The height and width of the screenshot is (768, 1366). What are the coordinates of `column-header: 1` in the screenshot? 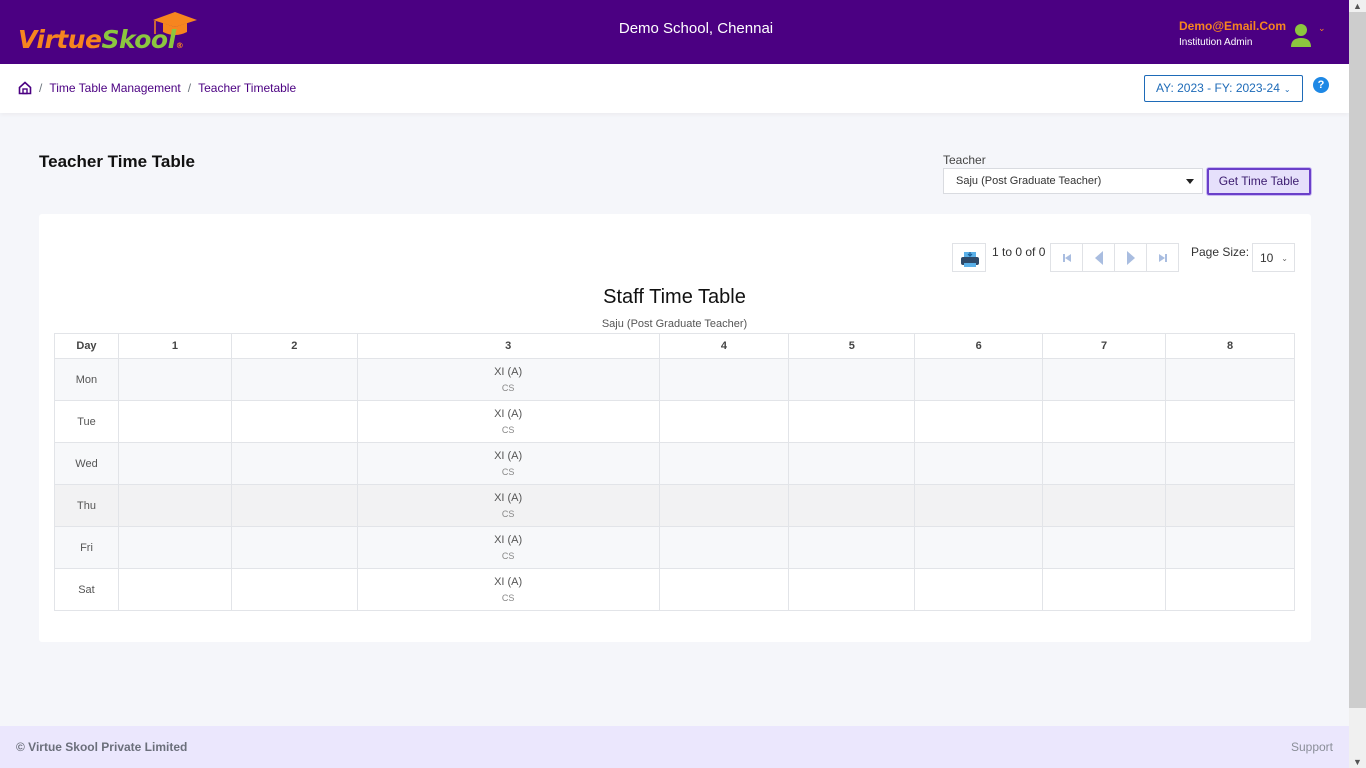 It's located at (174, 346).